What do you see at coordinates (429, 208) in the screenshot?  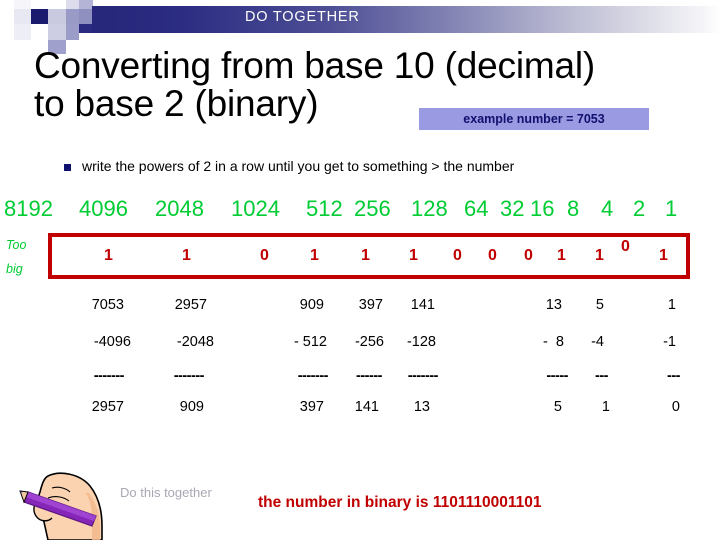 I see `power-of-two-128: 128` at bounding box center [429, 208].